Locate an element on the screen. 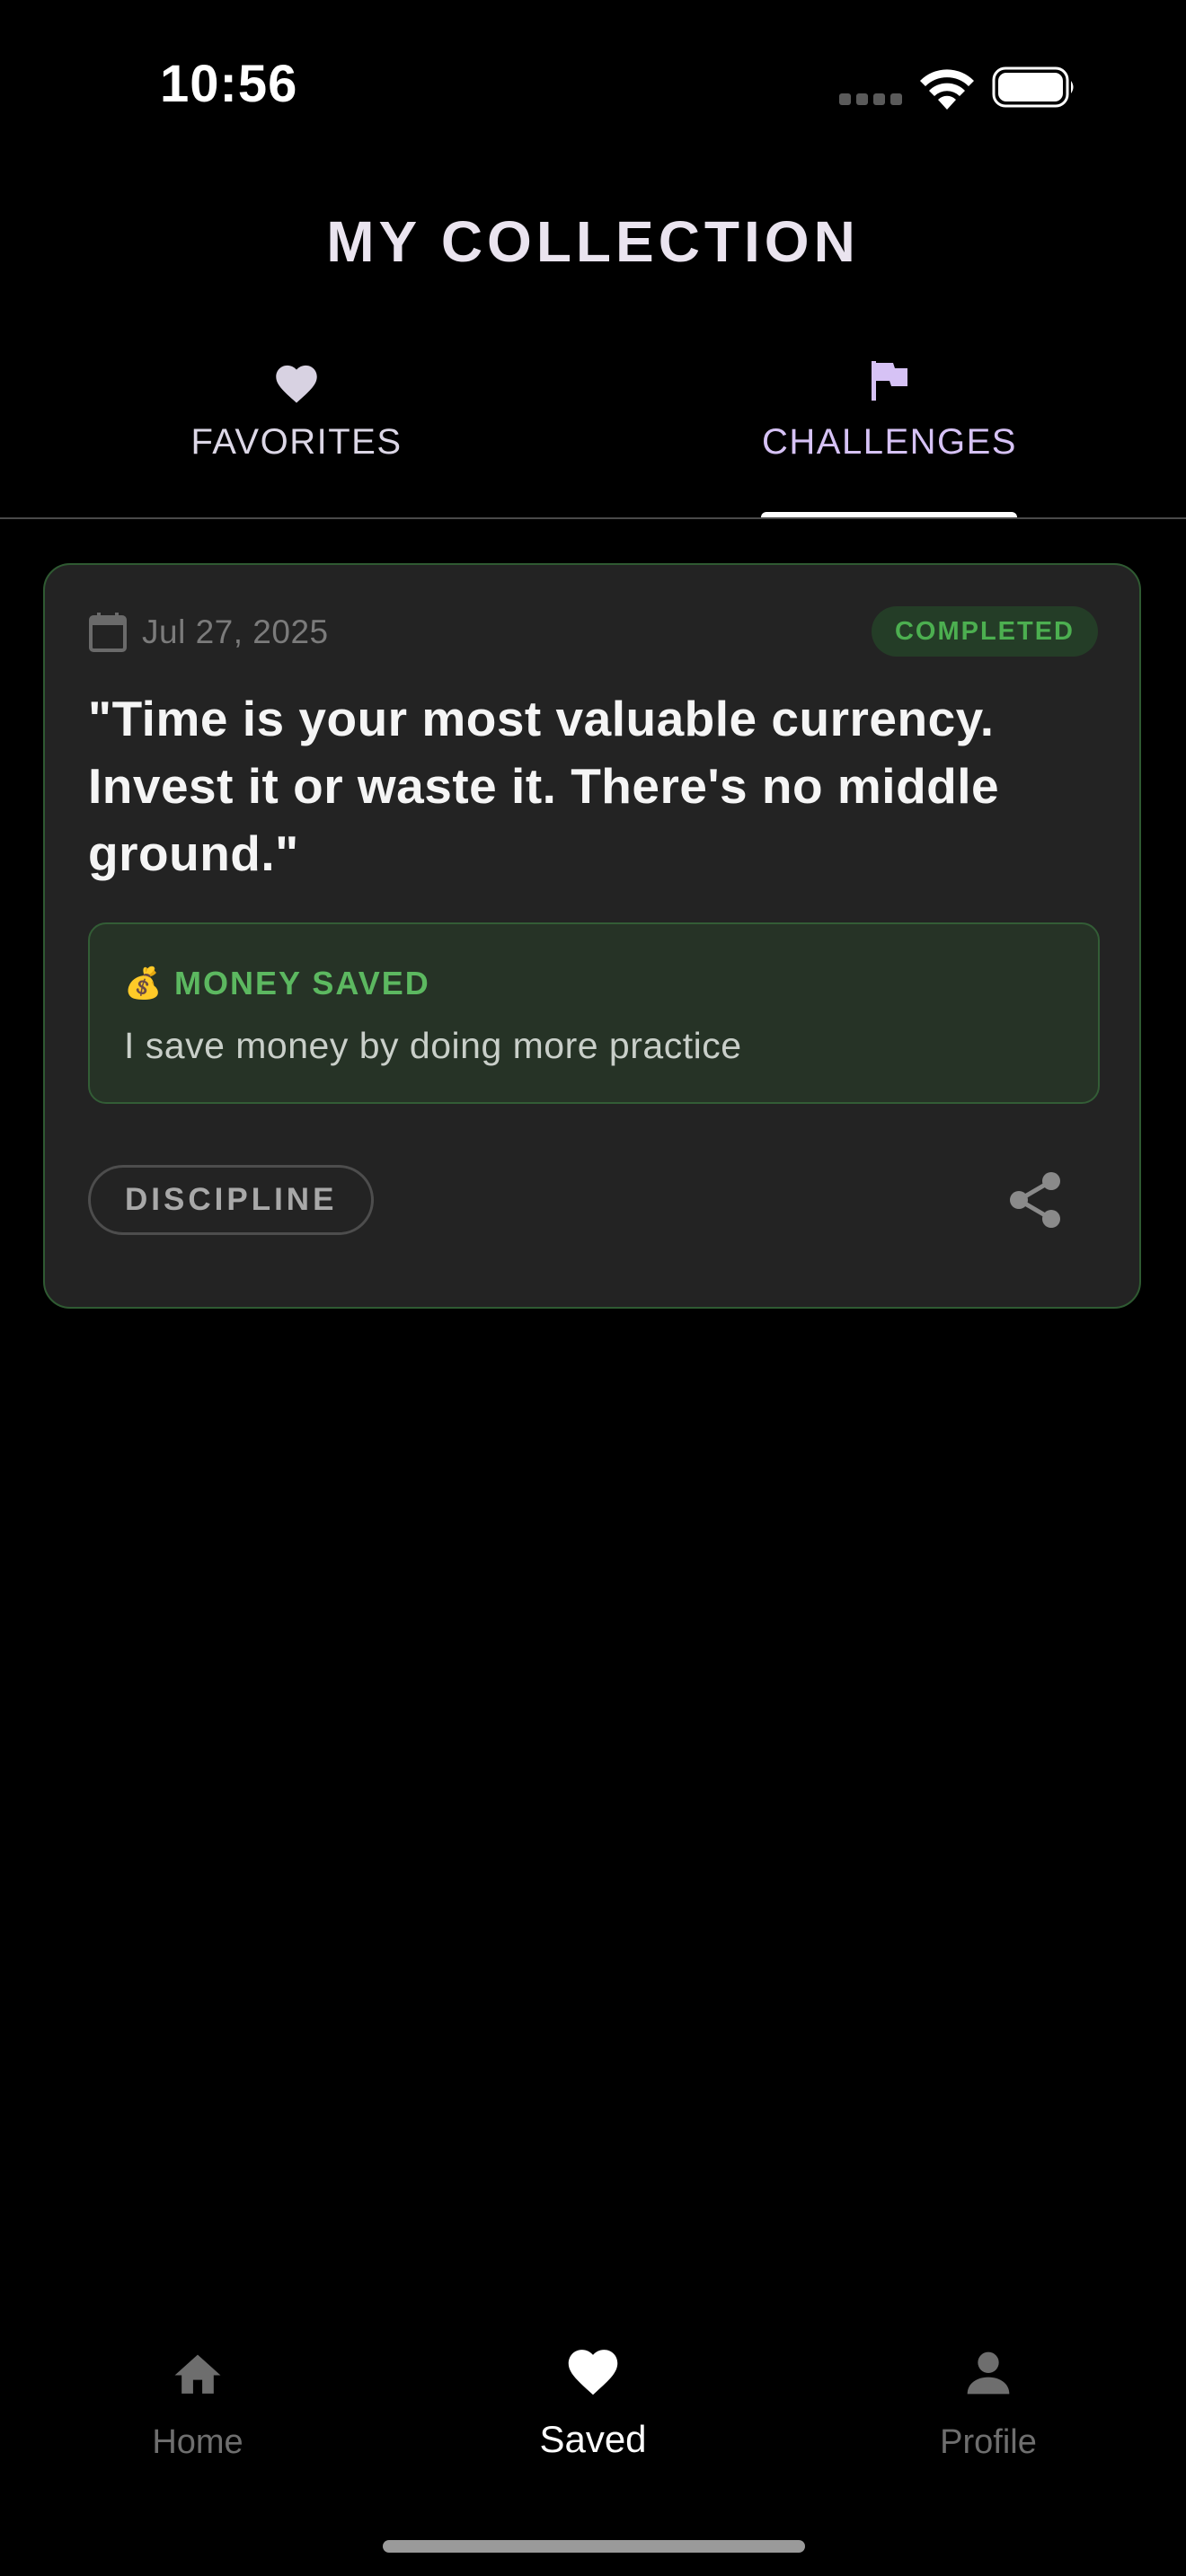 The height and width of the screenshot is (2576, 1186). nav-home-label: Home is located at coordinates (197, 2442).